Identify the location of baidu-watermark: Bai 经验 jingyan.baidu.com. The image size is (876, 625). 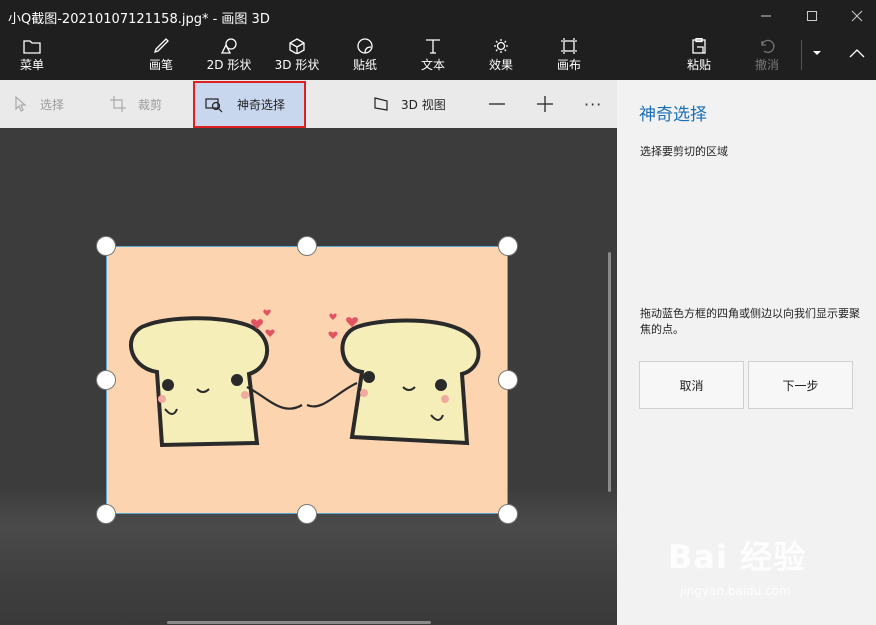
(737, 565).